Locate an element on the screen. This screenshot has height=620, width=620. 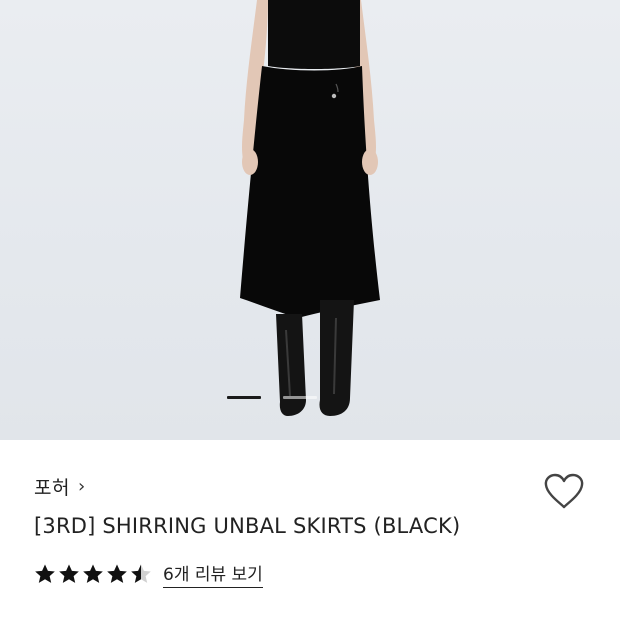
rating-row: 6개 리뷰 보기 is located at coordinates (148, 574).